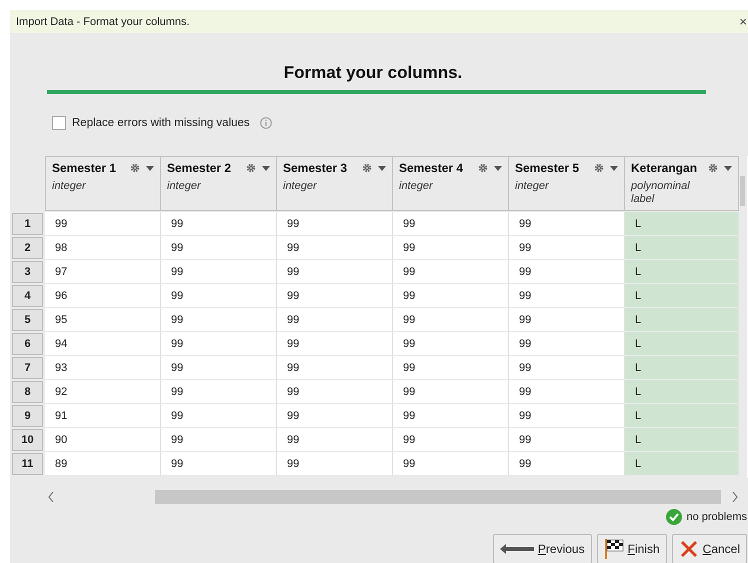  Describe the element at coordinates (103, 183) in the screenshot. I see `column-header: Semester 1 integer` at that location.